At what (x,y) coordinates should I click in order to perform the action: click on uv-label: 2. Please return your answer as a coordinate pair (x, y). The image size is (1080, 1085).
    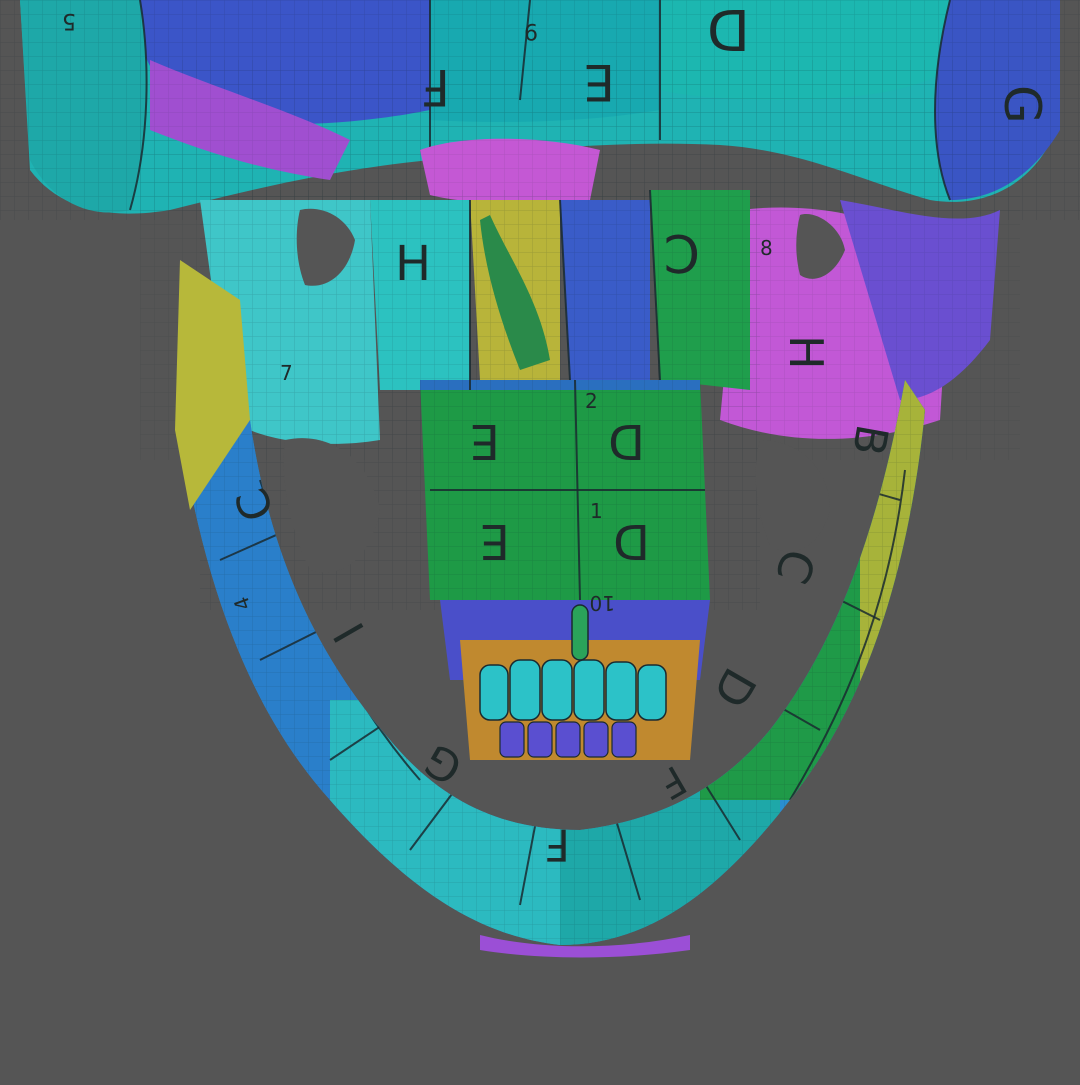
    Looking at the image, I should click on (591, 401).